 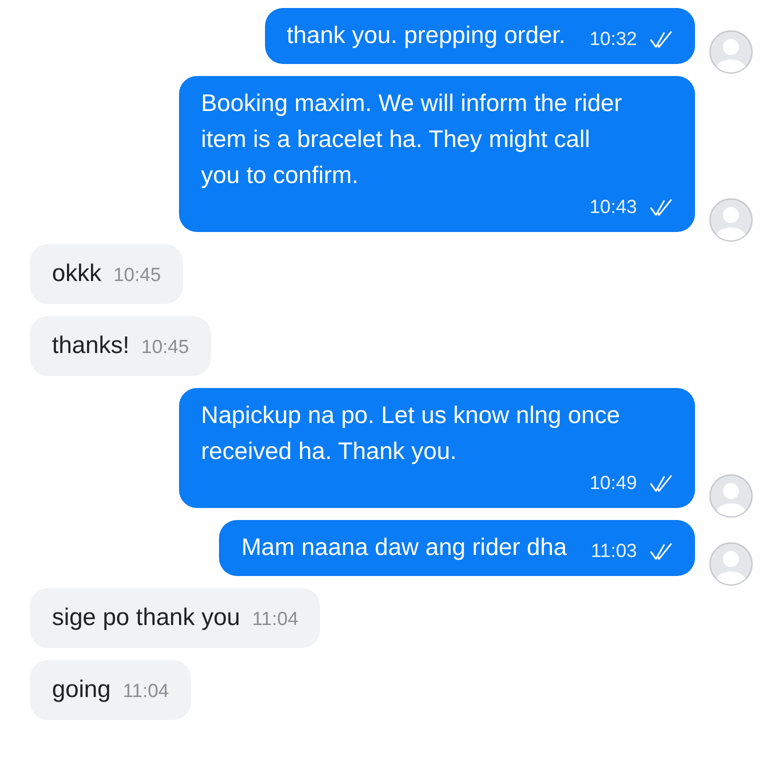 I want to click on message-time: 11:03, so click(x=613, y=552).